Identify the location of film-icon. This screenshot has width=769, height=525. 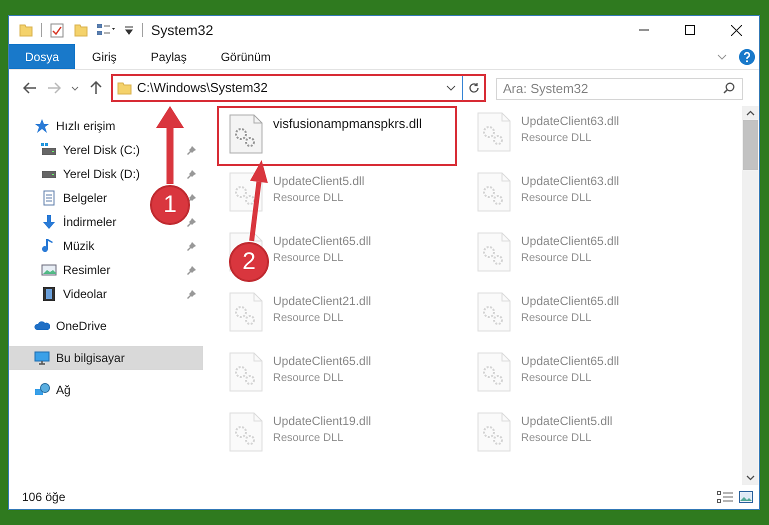
(49, 294).